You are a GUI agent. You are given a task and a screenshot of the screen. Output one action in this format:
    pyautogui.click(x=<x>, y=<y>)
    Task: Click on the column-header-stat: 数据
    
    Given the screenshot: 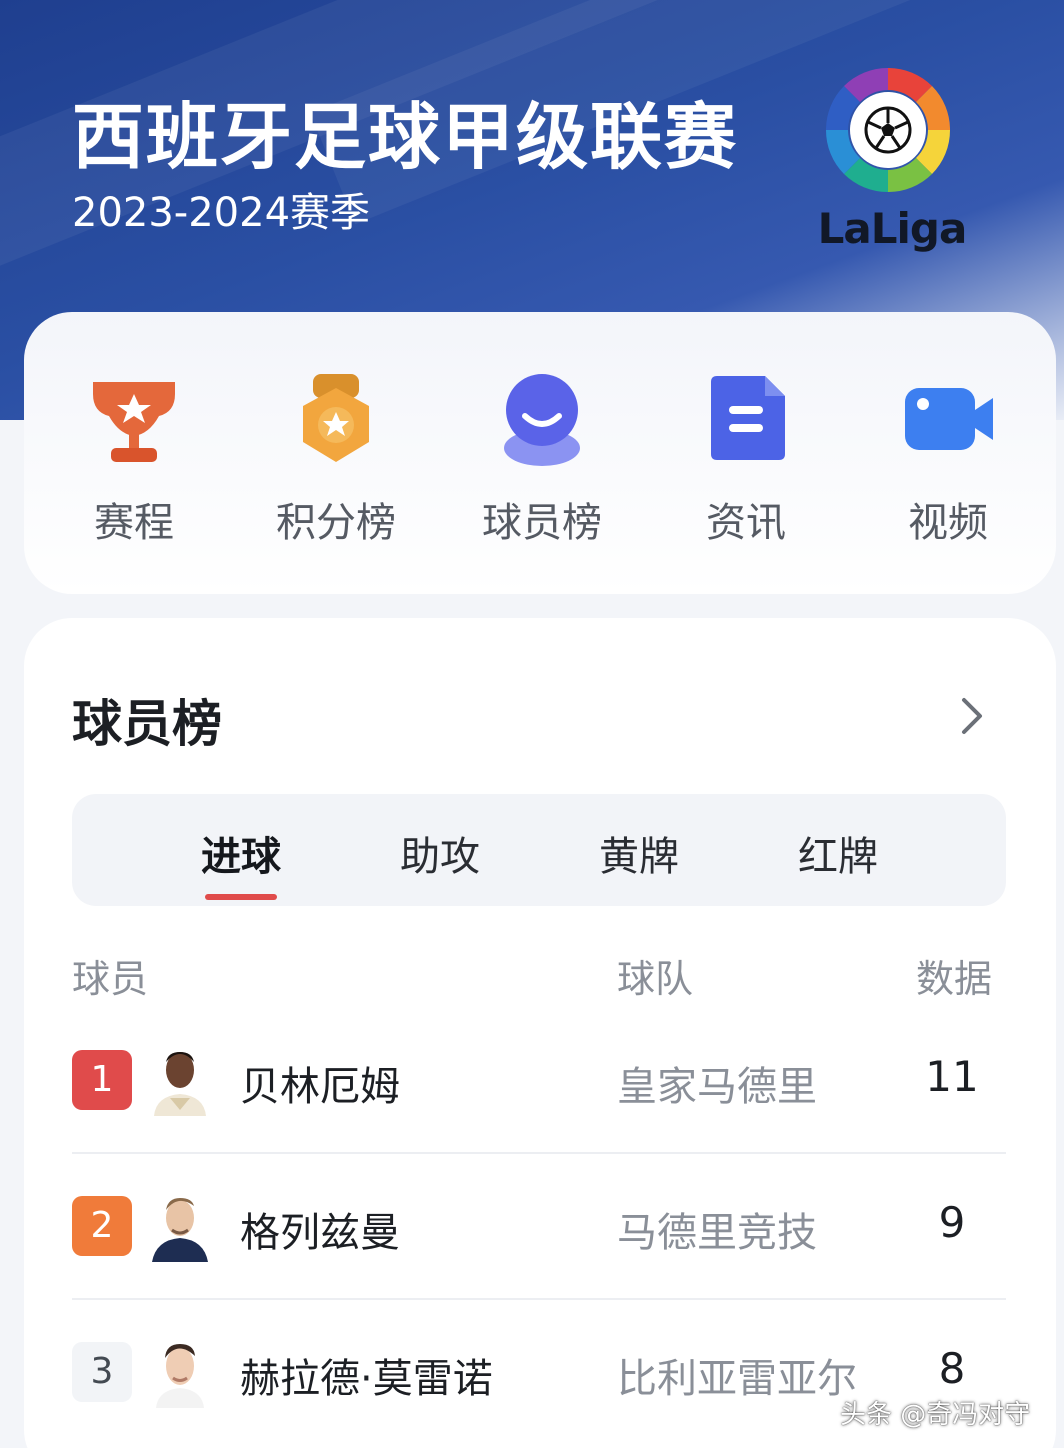 What is the action you would take?
    pyautogui.click(x=954, y=979)
    